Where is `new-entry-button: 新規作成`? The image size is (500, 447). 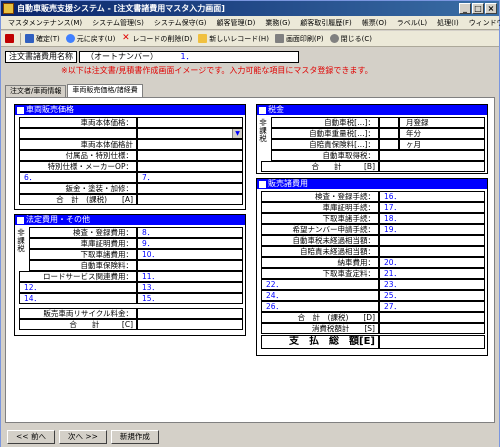
new-entry-button: 新規作成 is located at coordinates (134, 437).